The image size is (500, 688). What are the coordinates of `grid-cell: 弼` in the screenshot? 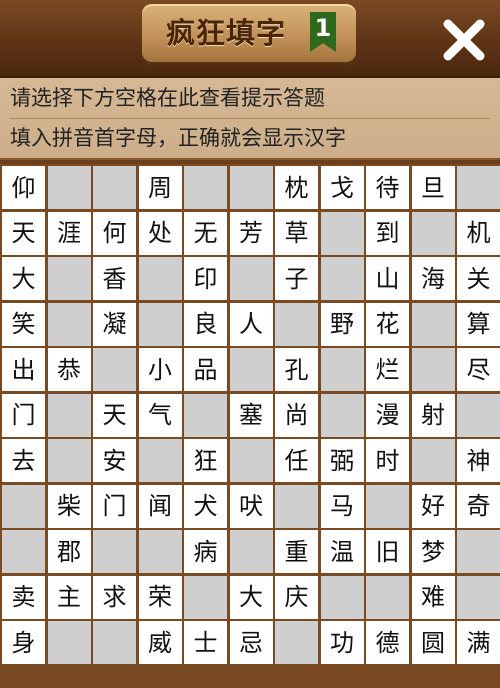 It's located at (342, 460).